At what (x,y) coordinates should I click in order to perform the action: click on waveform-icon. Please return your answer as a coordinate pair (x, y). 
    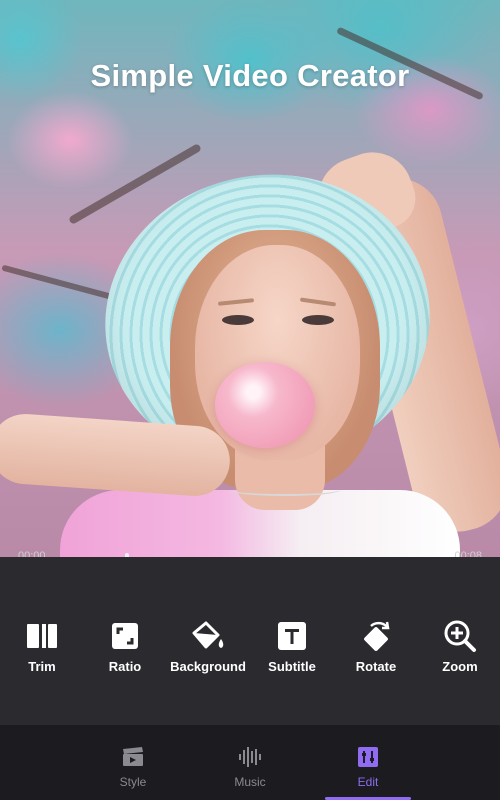
    Looking at the image, I should click on (250, 757).